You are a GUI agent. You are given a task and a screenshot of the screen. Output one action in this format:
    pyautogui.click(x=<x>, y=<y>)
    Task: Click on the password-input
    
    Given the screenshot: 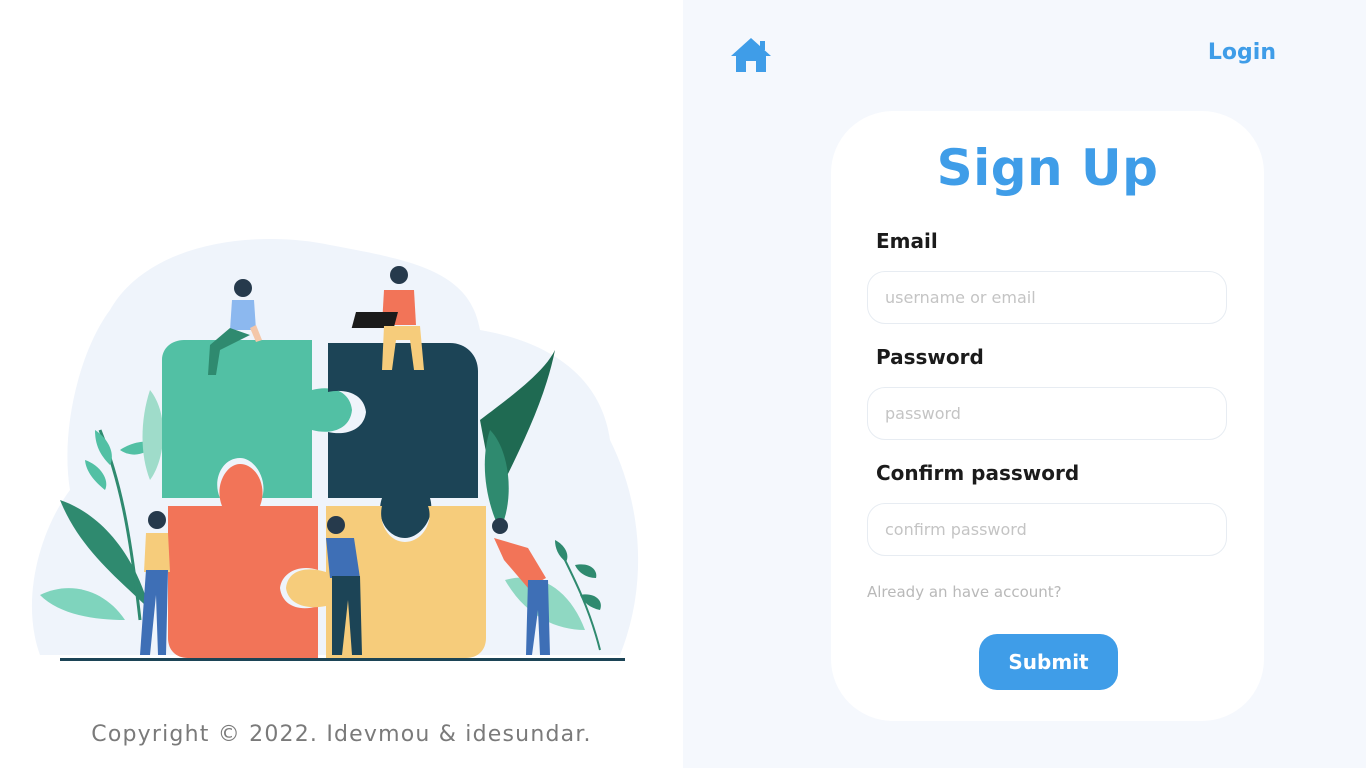 What is the action you would take?
    pyautogui.click(x=1047, y=413)
    